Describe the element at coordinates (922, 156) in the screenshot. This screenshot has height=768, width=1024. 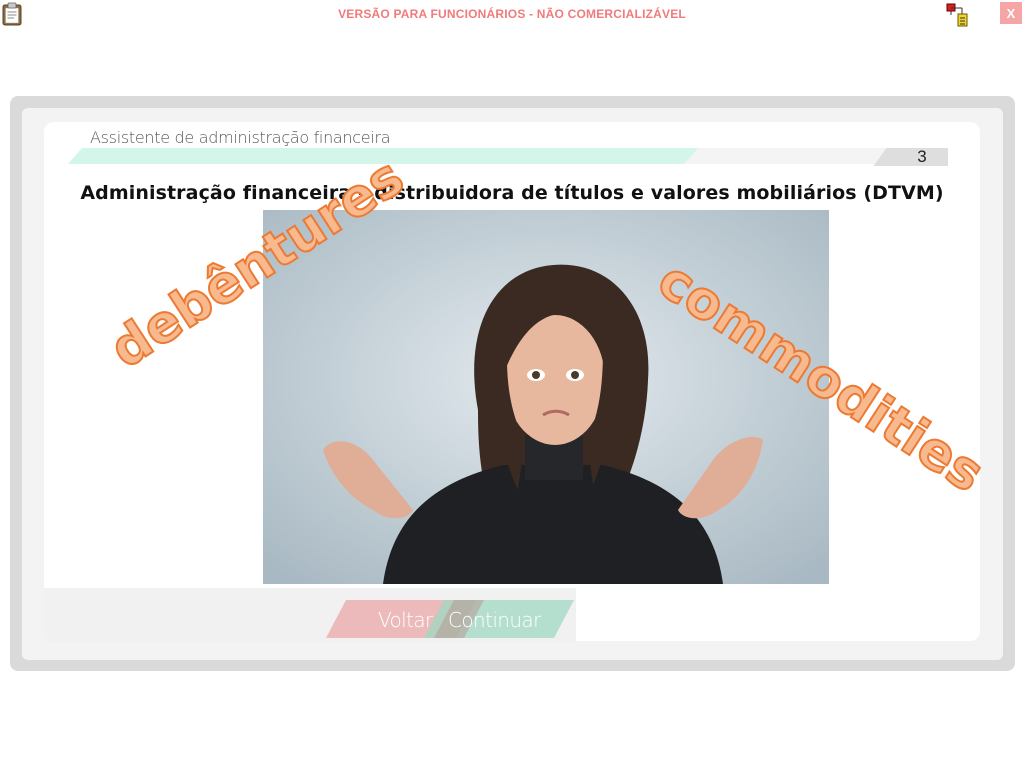
I see `slide-number: 3` at that location.